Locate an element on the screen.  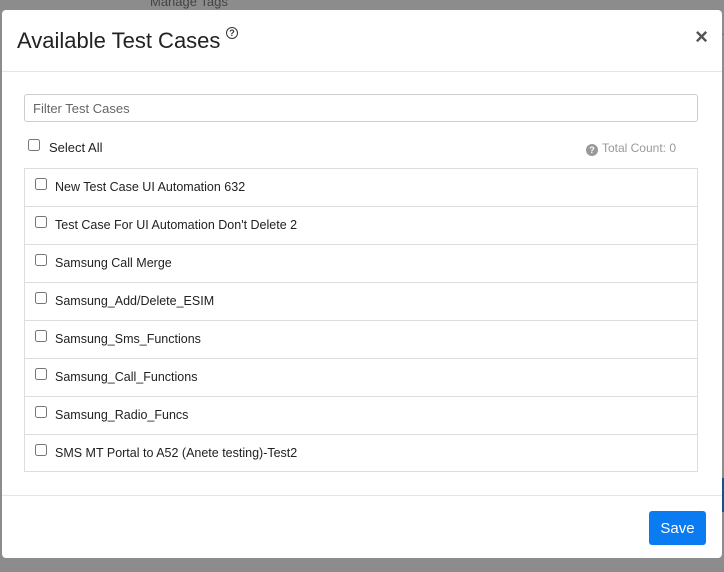
filter-test-cases-input is located at coordinates (361, 108).